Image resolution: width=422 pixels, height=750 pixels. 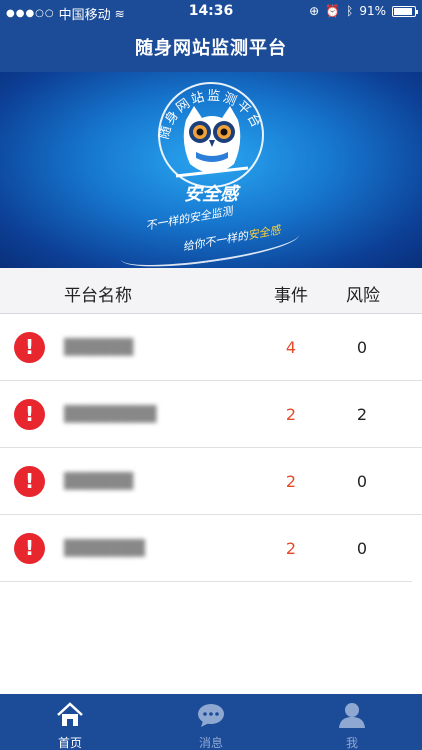 I want to click on tab-messages: 消息, so click(x=211, y=722).